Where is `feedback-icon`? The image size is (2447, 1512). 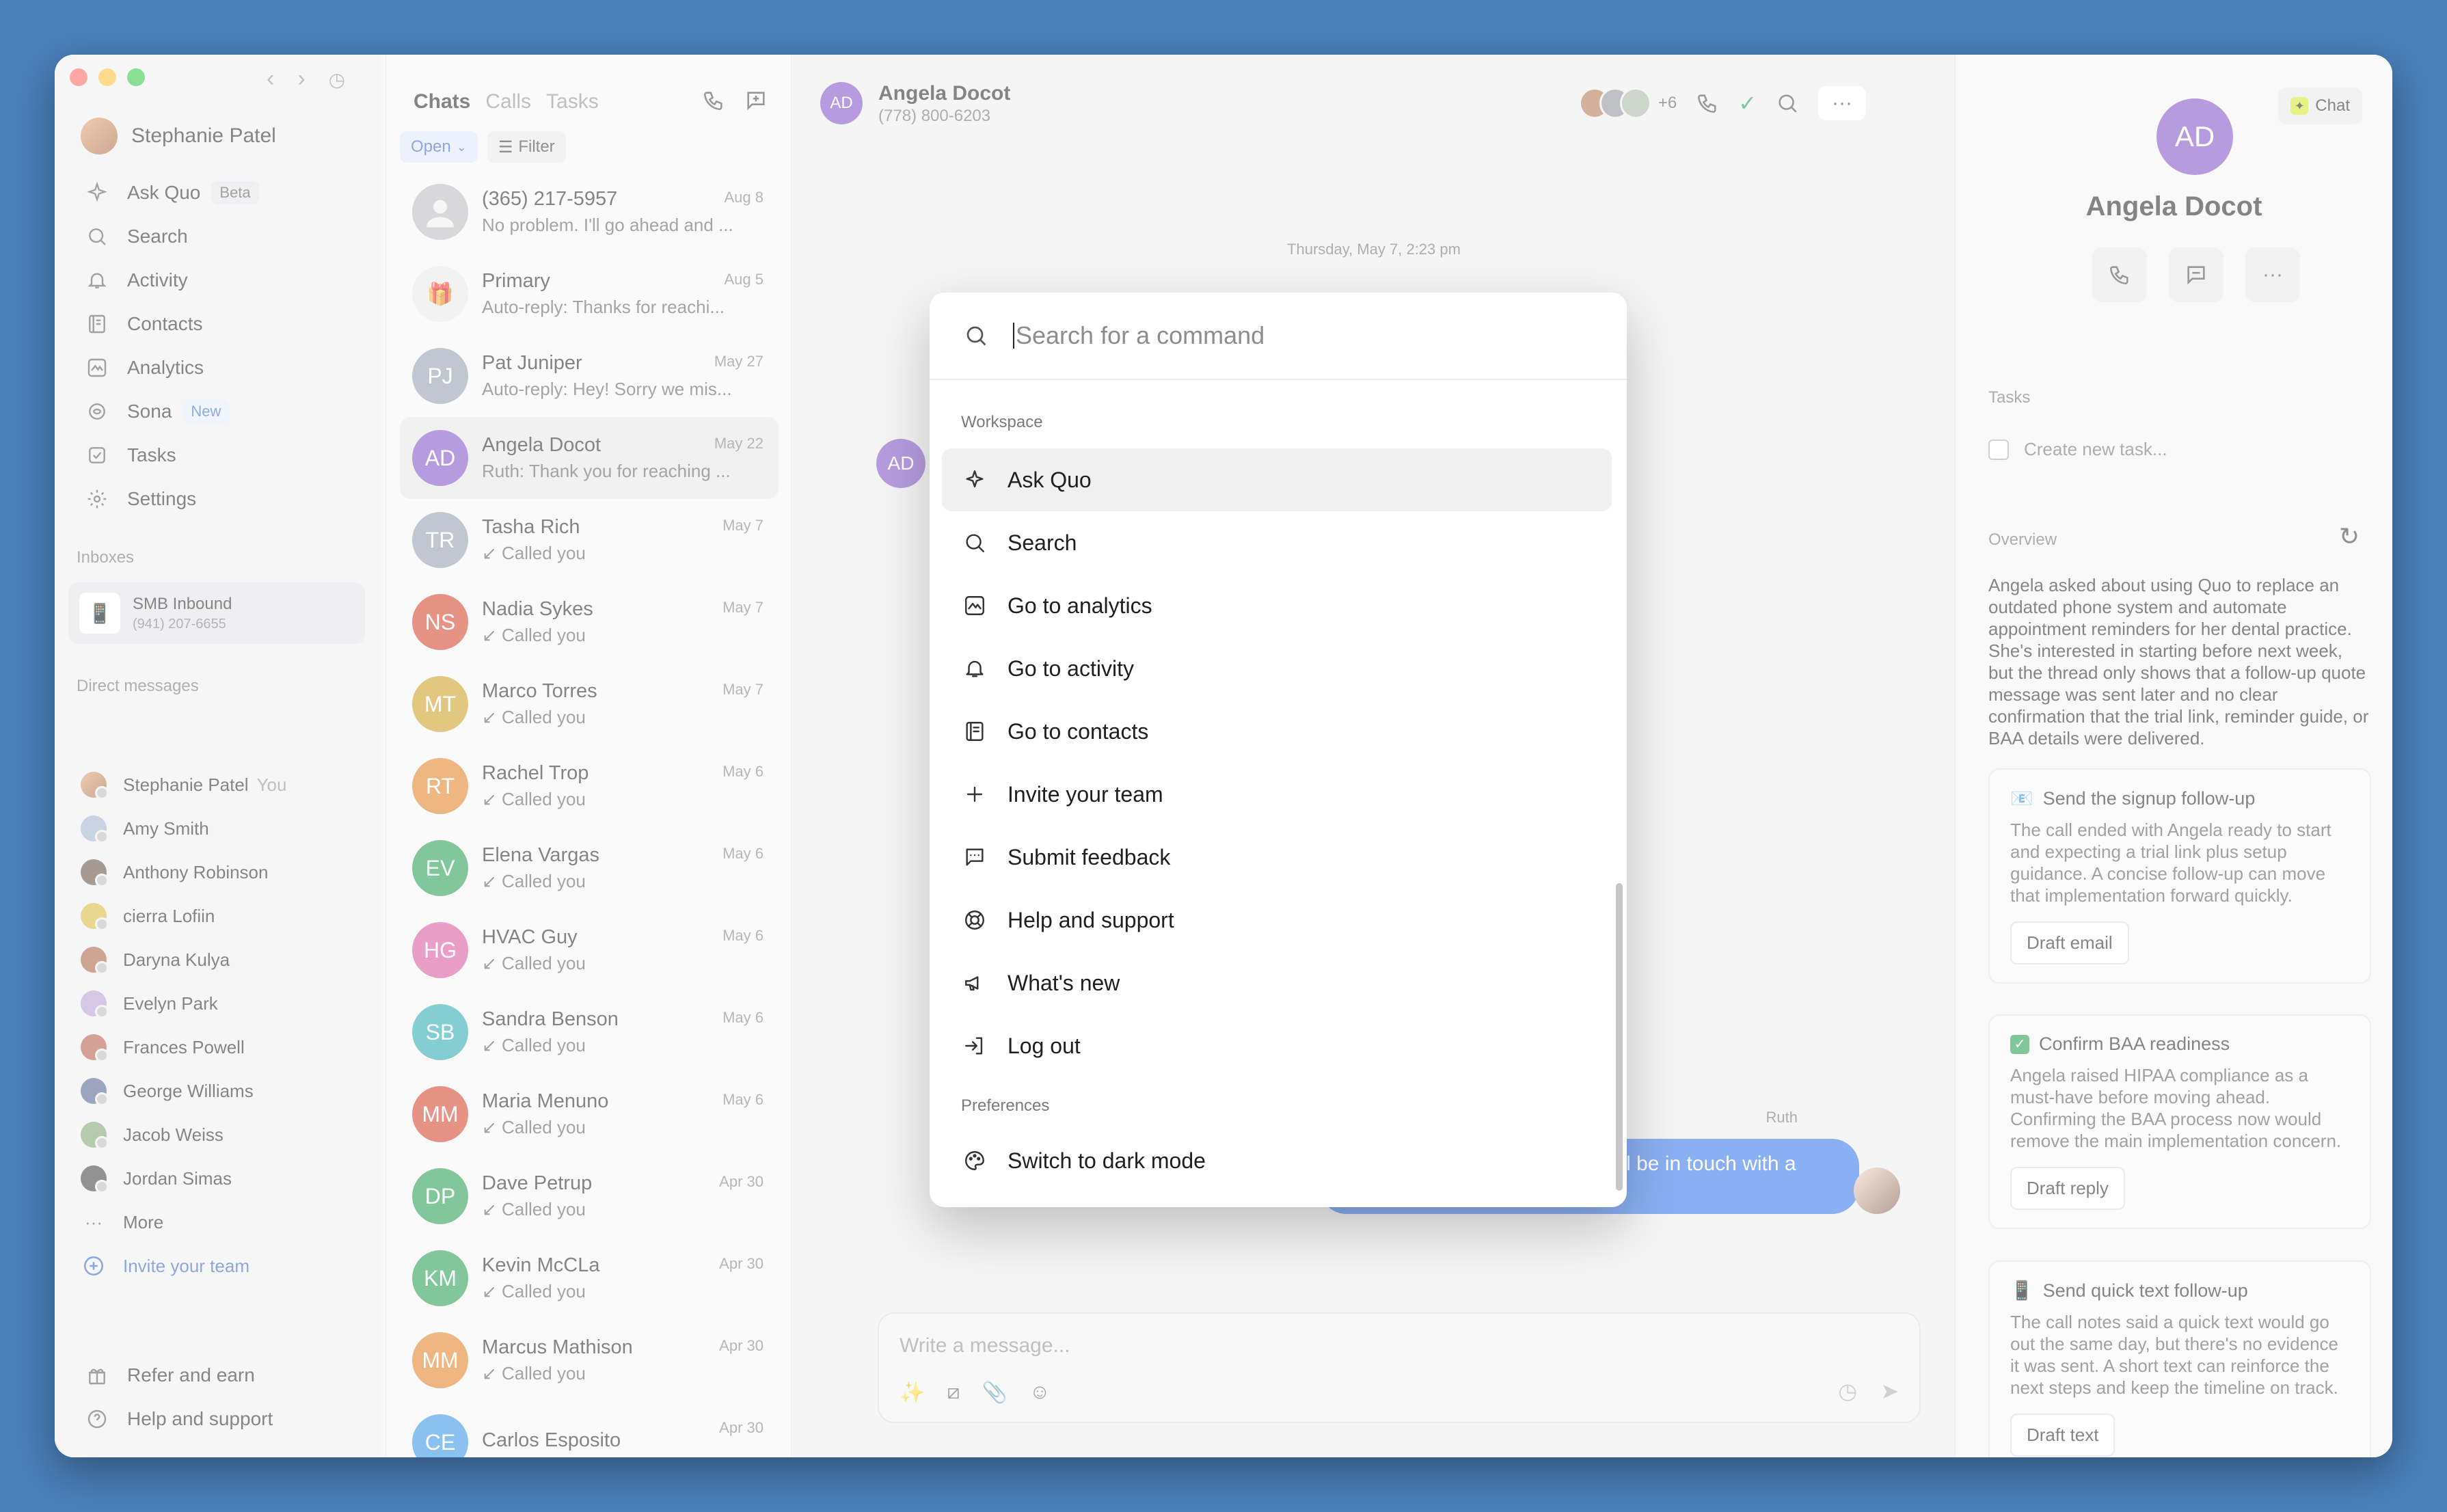
feedback-icon is located at coordinates (975, 857).